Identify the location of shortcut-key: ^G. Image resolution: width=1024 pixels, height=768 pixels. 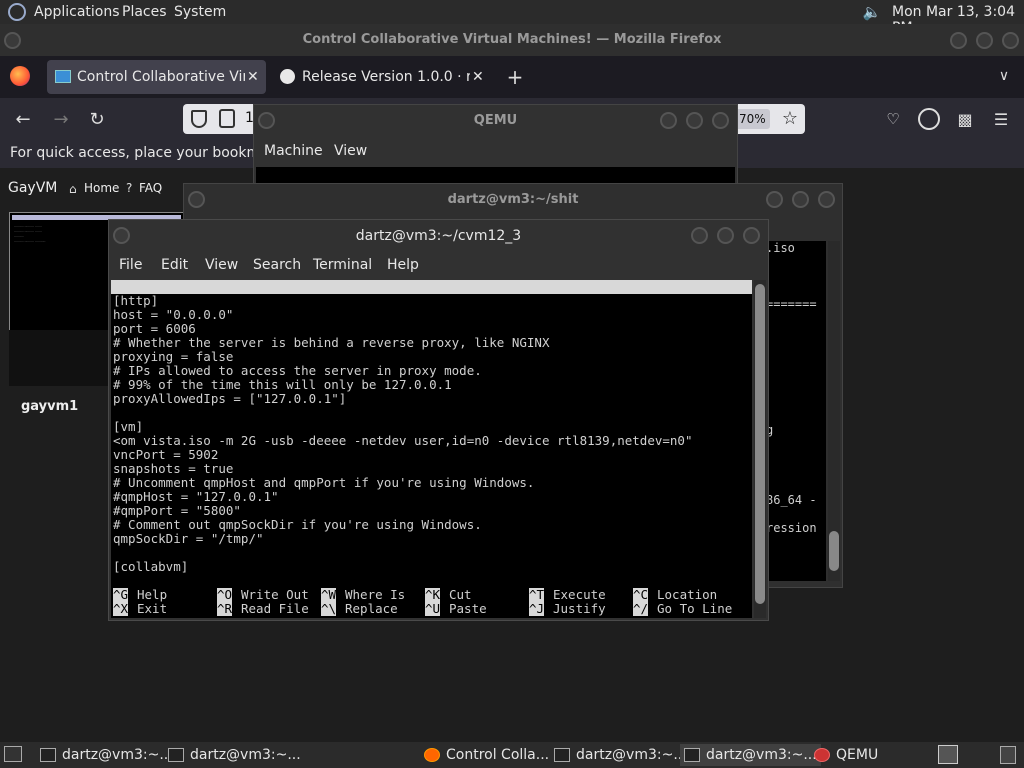
(121, 594).